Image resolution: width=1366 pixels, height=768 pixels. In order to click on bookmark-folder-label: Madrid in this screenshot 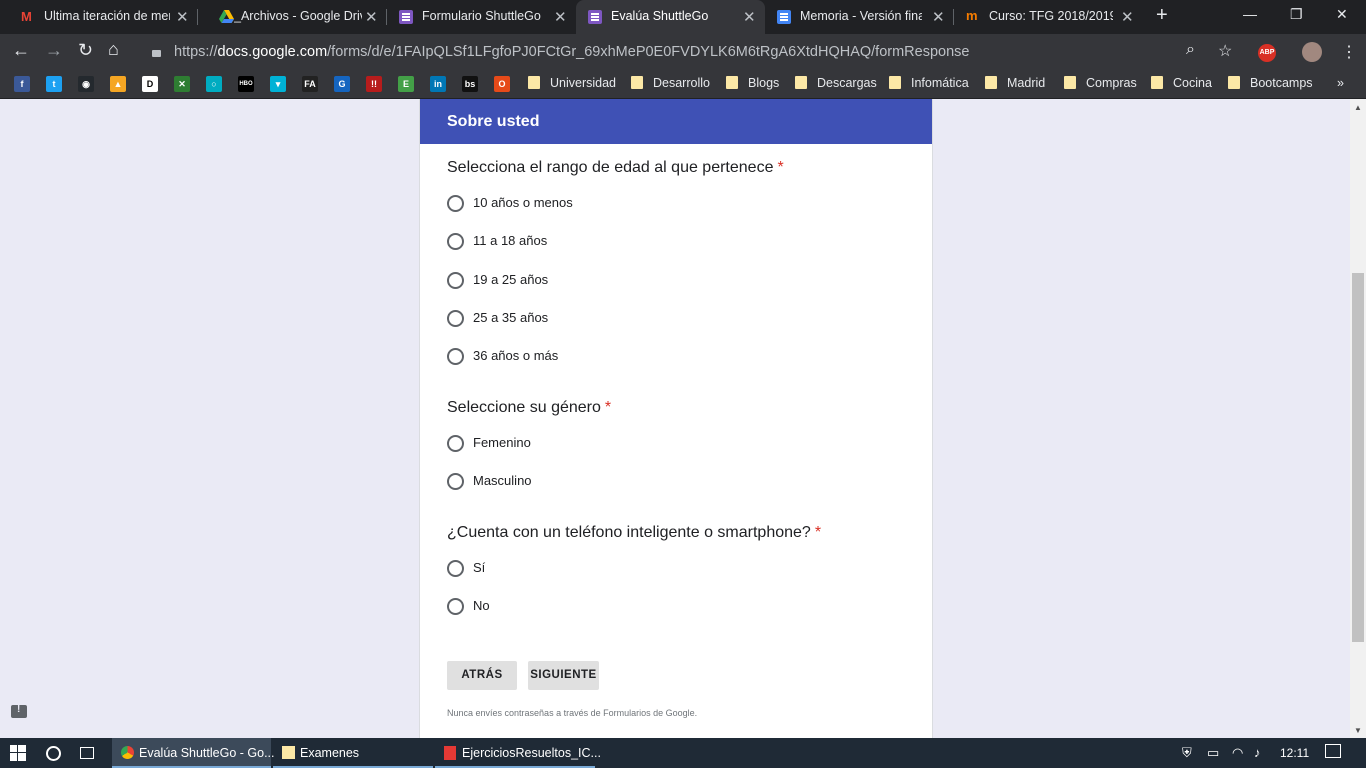, I will do `click(1026, 83)`.